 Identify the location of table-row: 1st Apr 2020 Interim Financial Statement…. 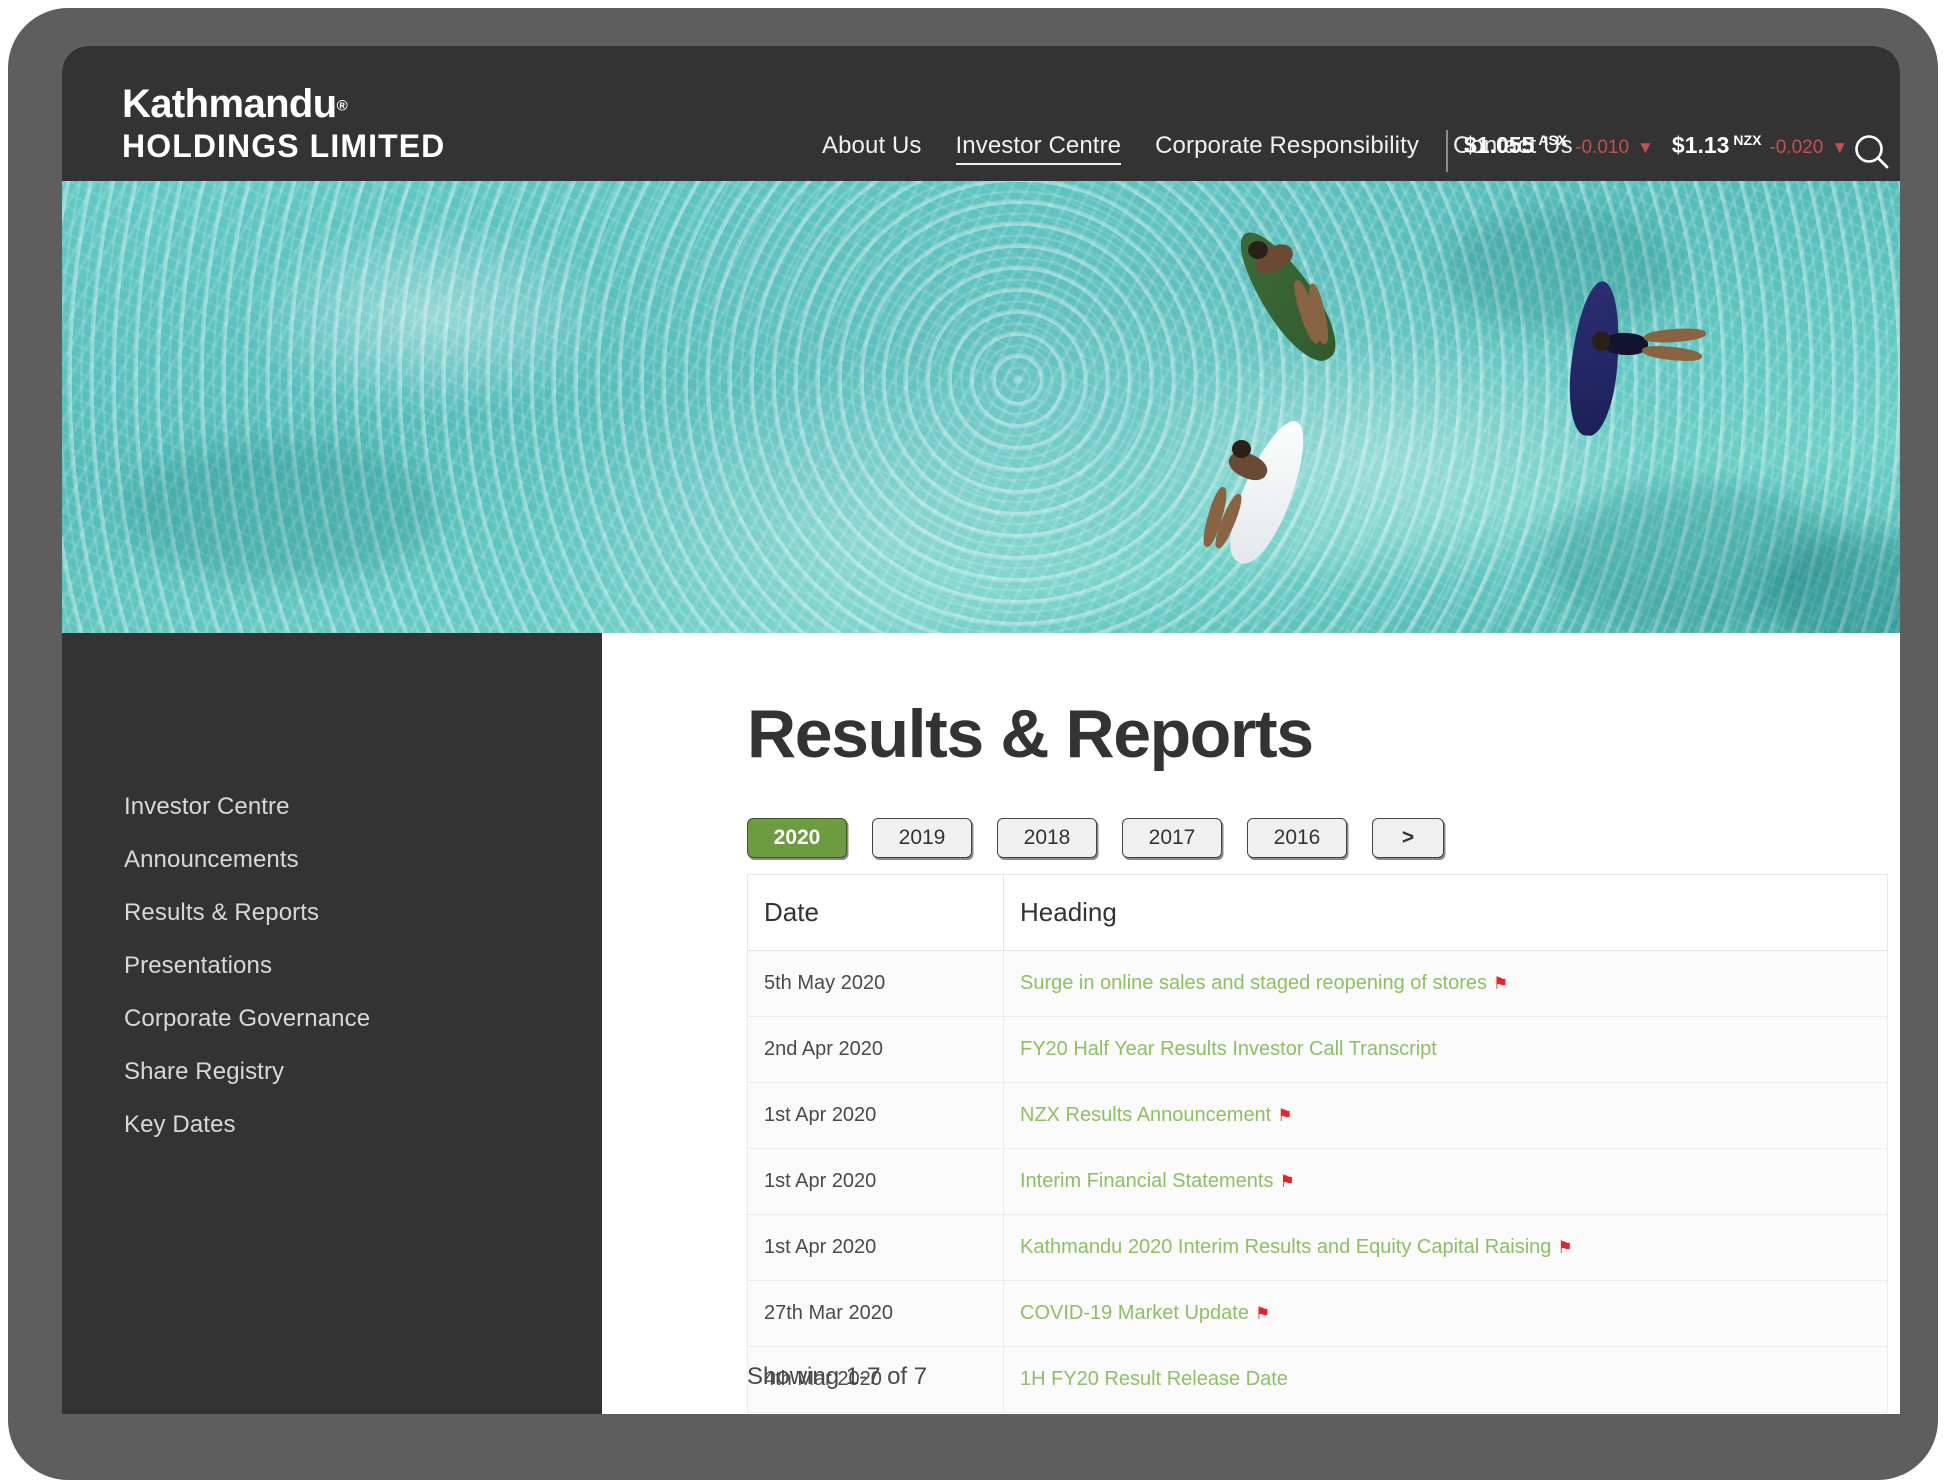
(1317, 1181).